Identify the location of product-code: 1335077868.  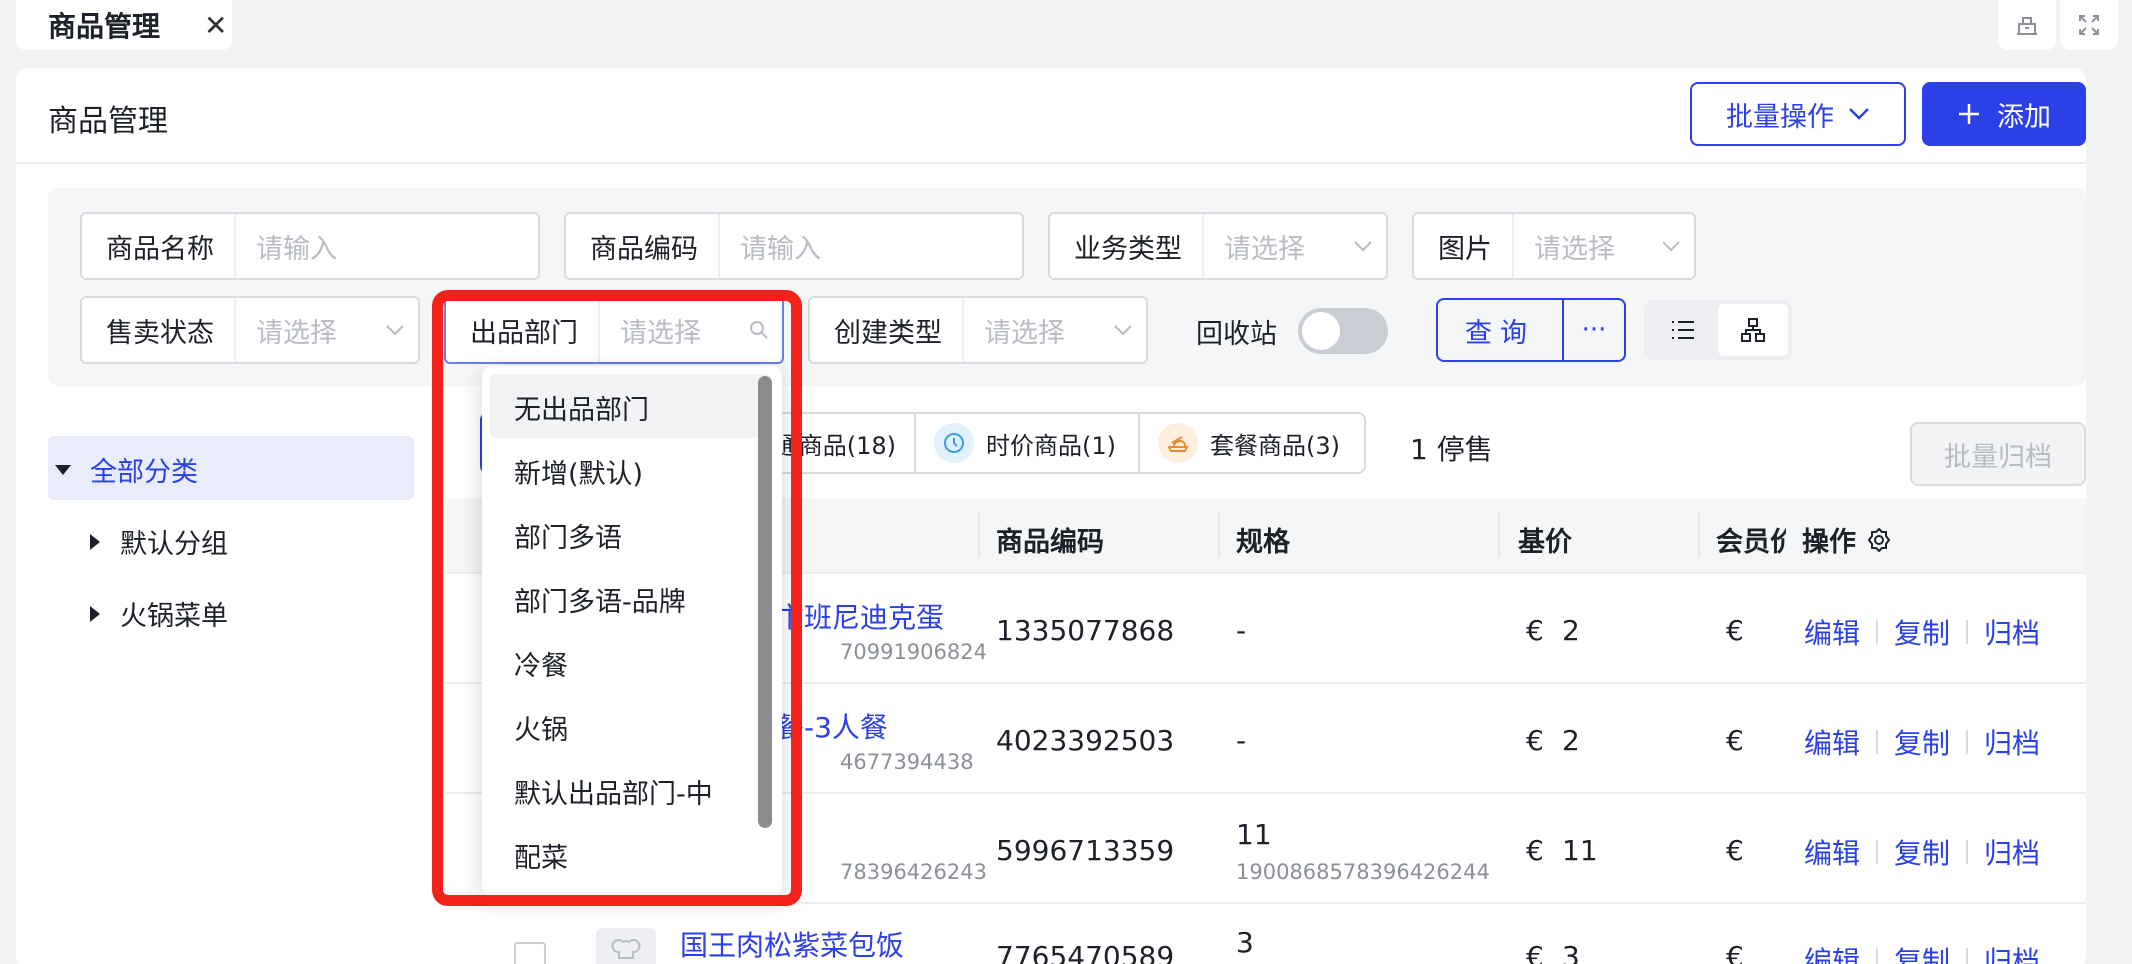
(1085, 630).